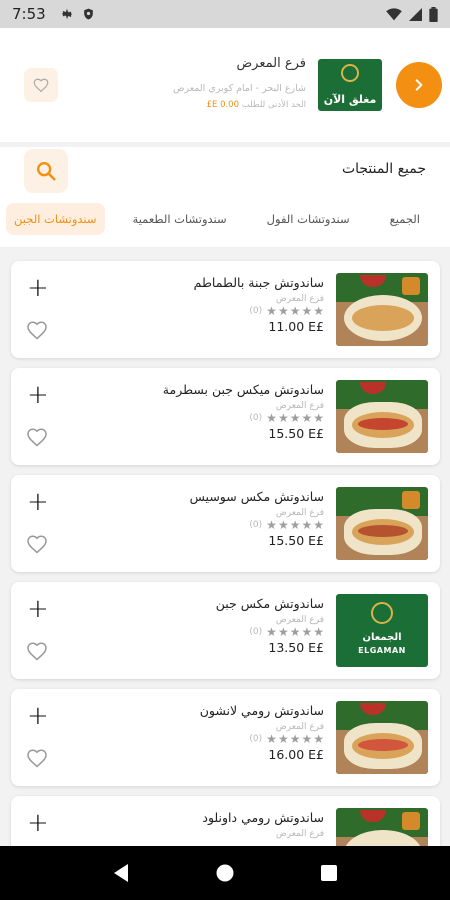 The image size is (450, 900). Describe the element at coordinates (329, 873) in the screenshot. I see `recents-icon` at that location.